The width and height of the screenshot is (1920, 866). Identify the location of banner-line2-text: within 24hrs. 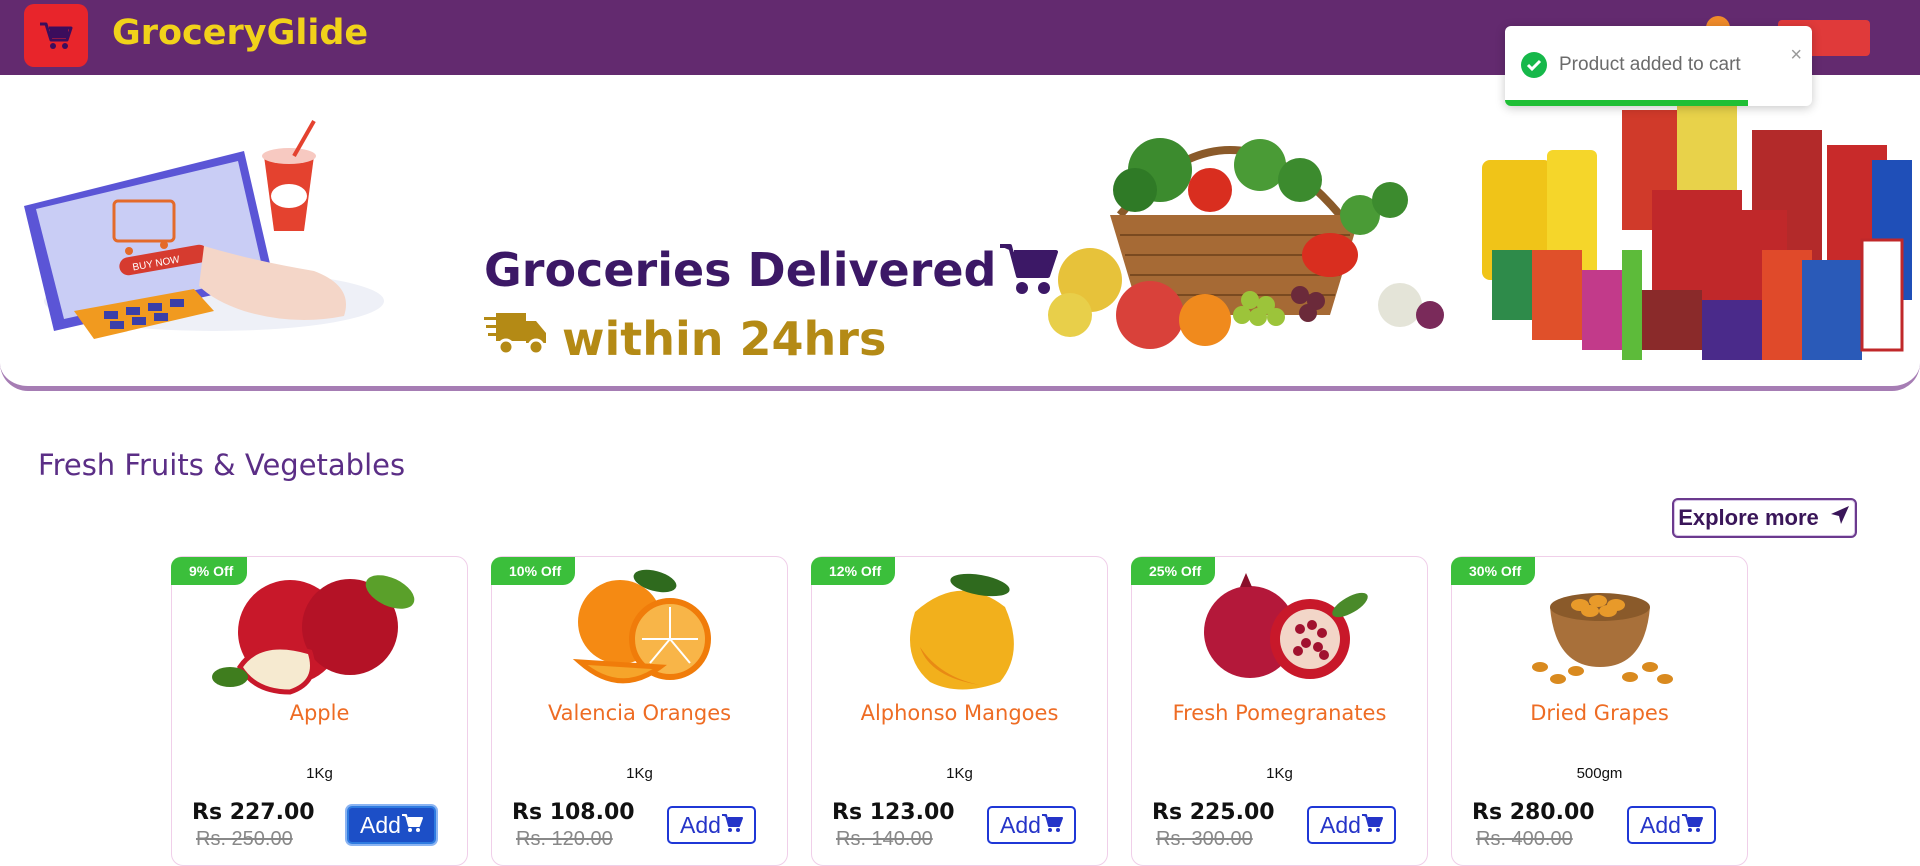
(724, 338).